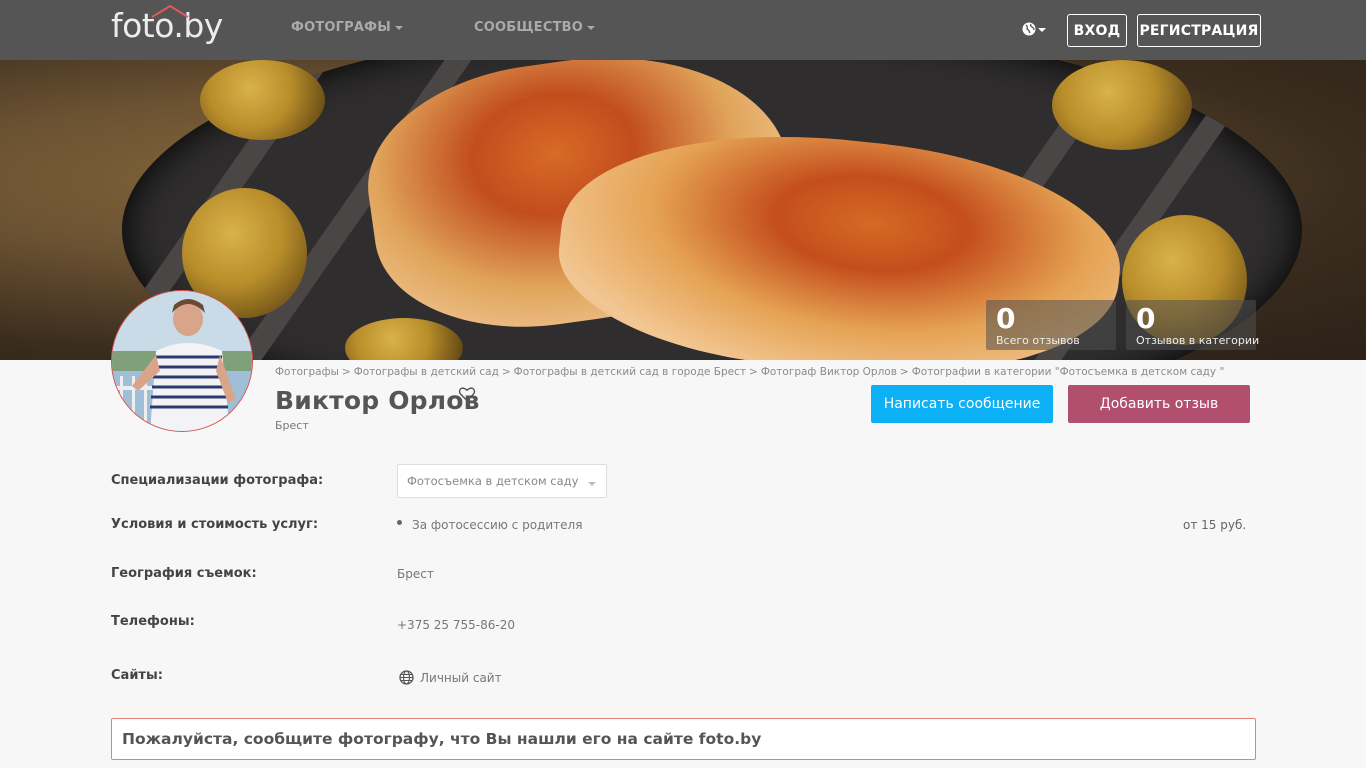  I want to click on avatar-photo, so click(182, 361).